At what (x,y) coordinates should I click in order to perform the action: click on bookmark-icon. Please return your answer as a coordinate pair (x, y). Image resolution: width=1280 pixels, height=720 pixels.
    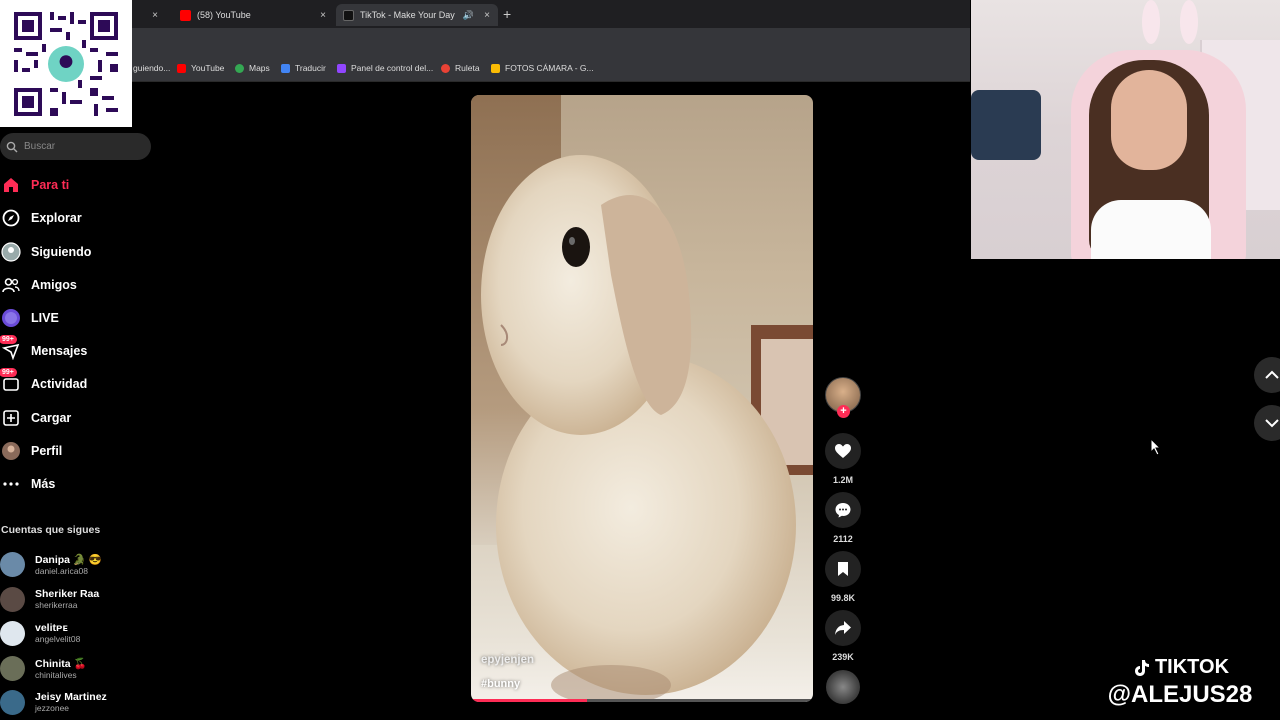
    Looking at the image, I should click on (843, 569).